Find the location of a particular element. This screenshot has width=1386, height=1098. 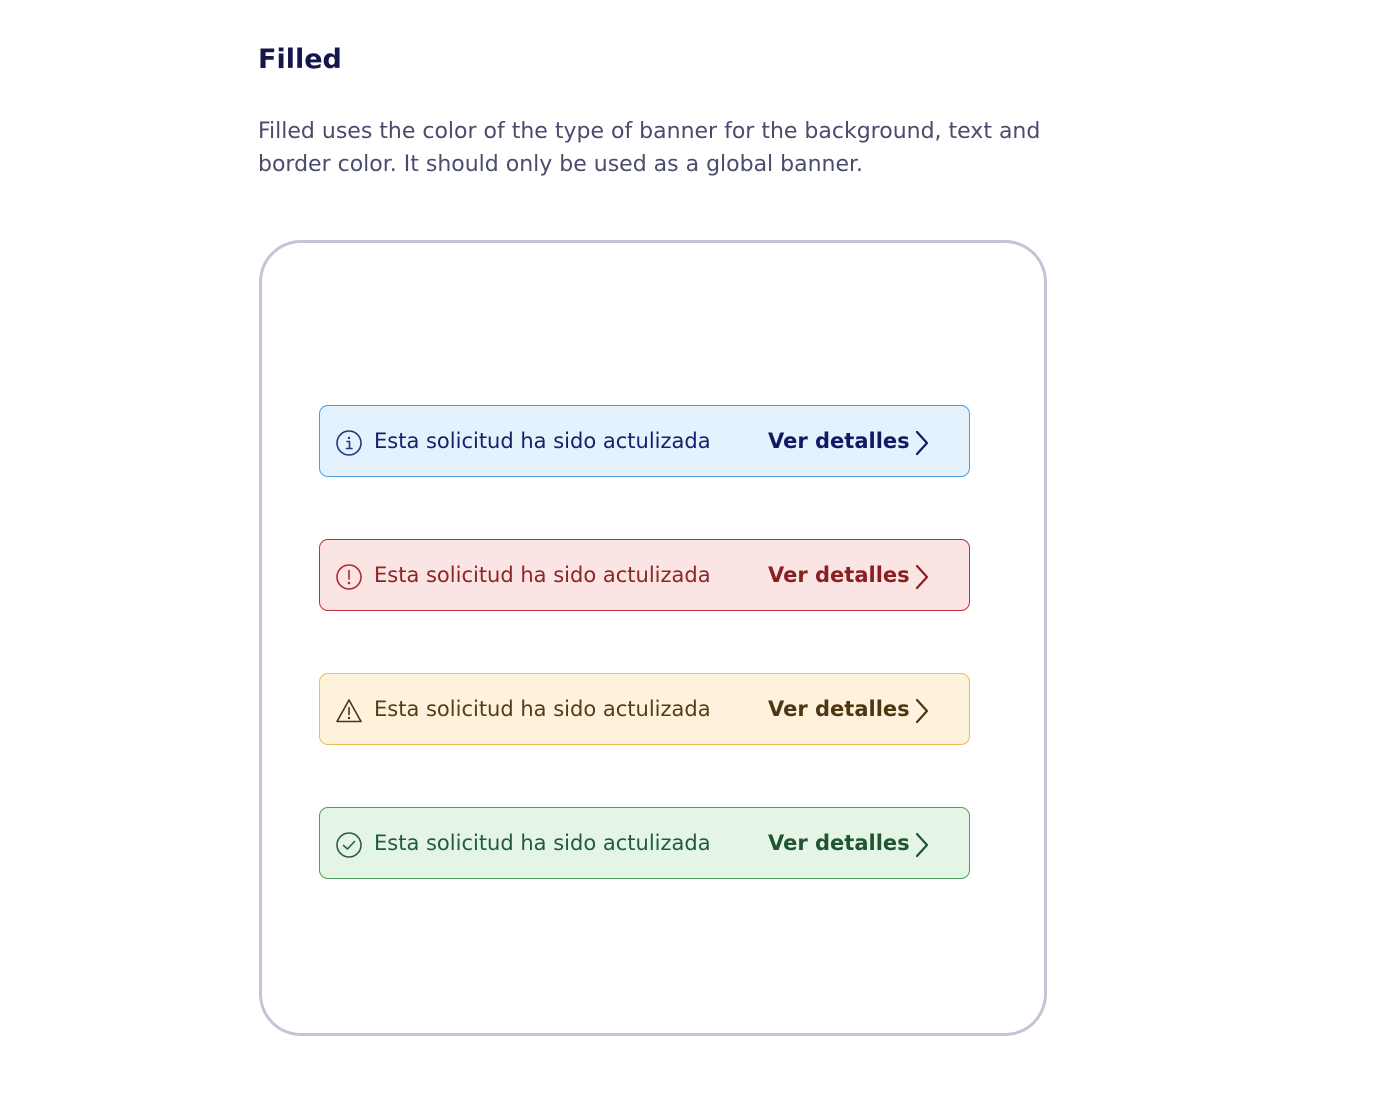

section-title: Filled is located at coordinates (300, 59).